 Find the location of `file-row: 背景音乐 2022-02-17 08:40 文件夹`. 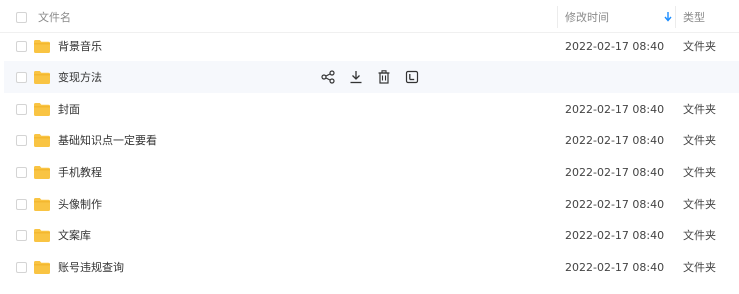

file-row: 背景音乐 2022-02-17 08:40 文件夹 is located at coordinates (371, 46).